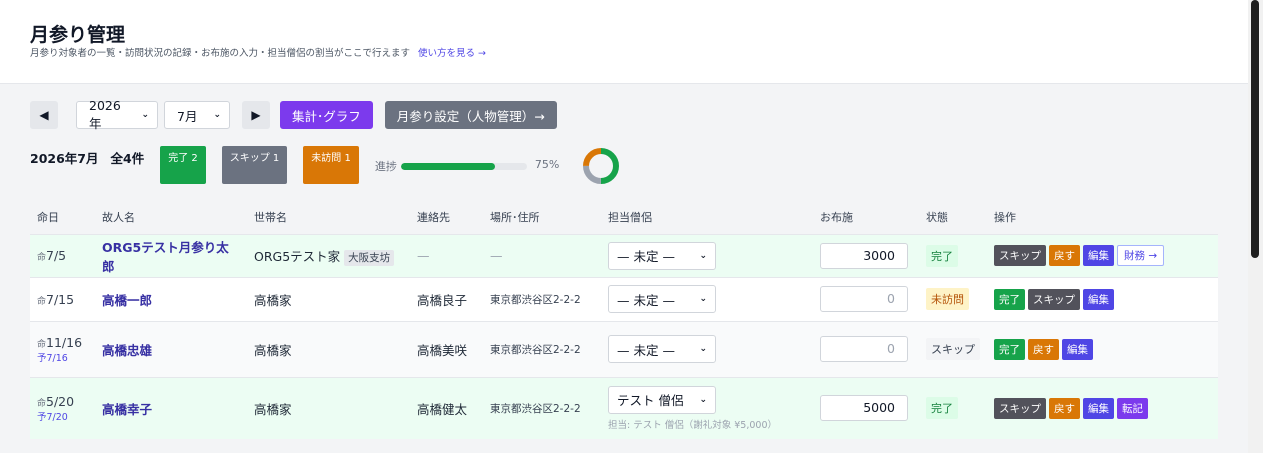 Image resolution: width=1263 pixels, height=453 pixels. I want to click on date-cell: 命7/5, so click(62, 255).